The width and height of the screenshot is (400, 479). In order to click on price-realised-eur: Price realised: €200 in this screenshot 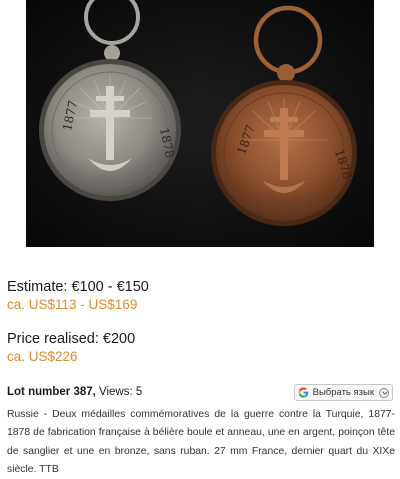, I will do `click(71, 339)`.